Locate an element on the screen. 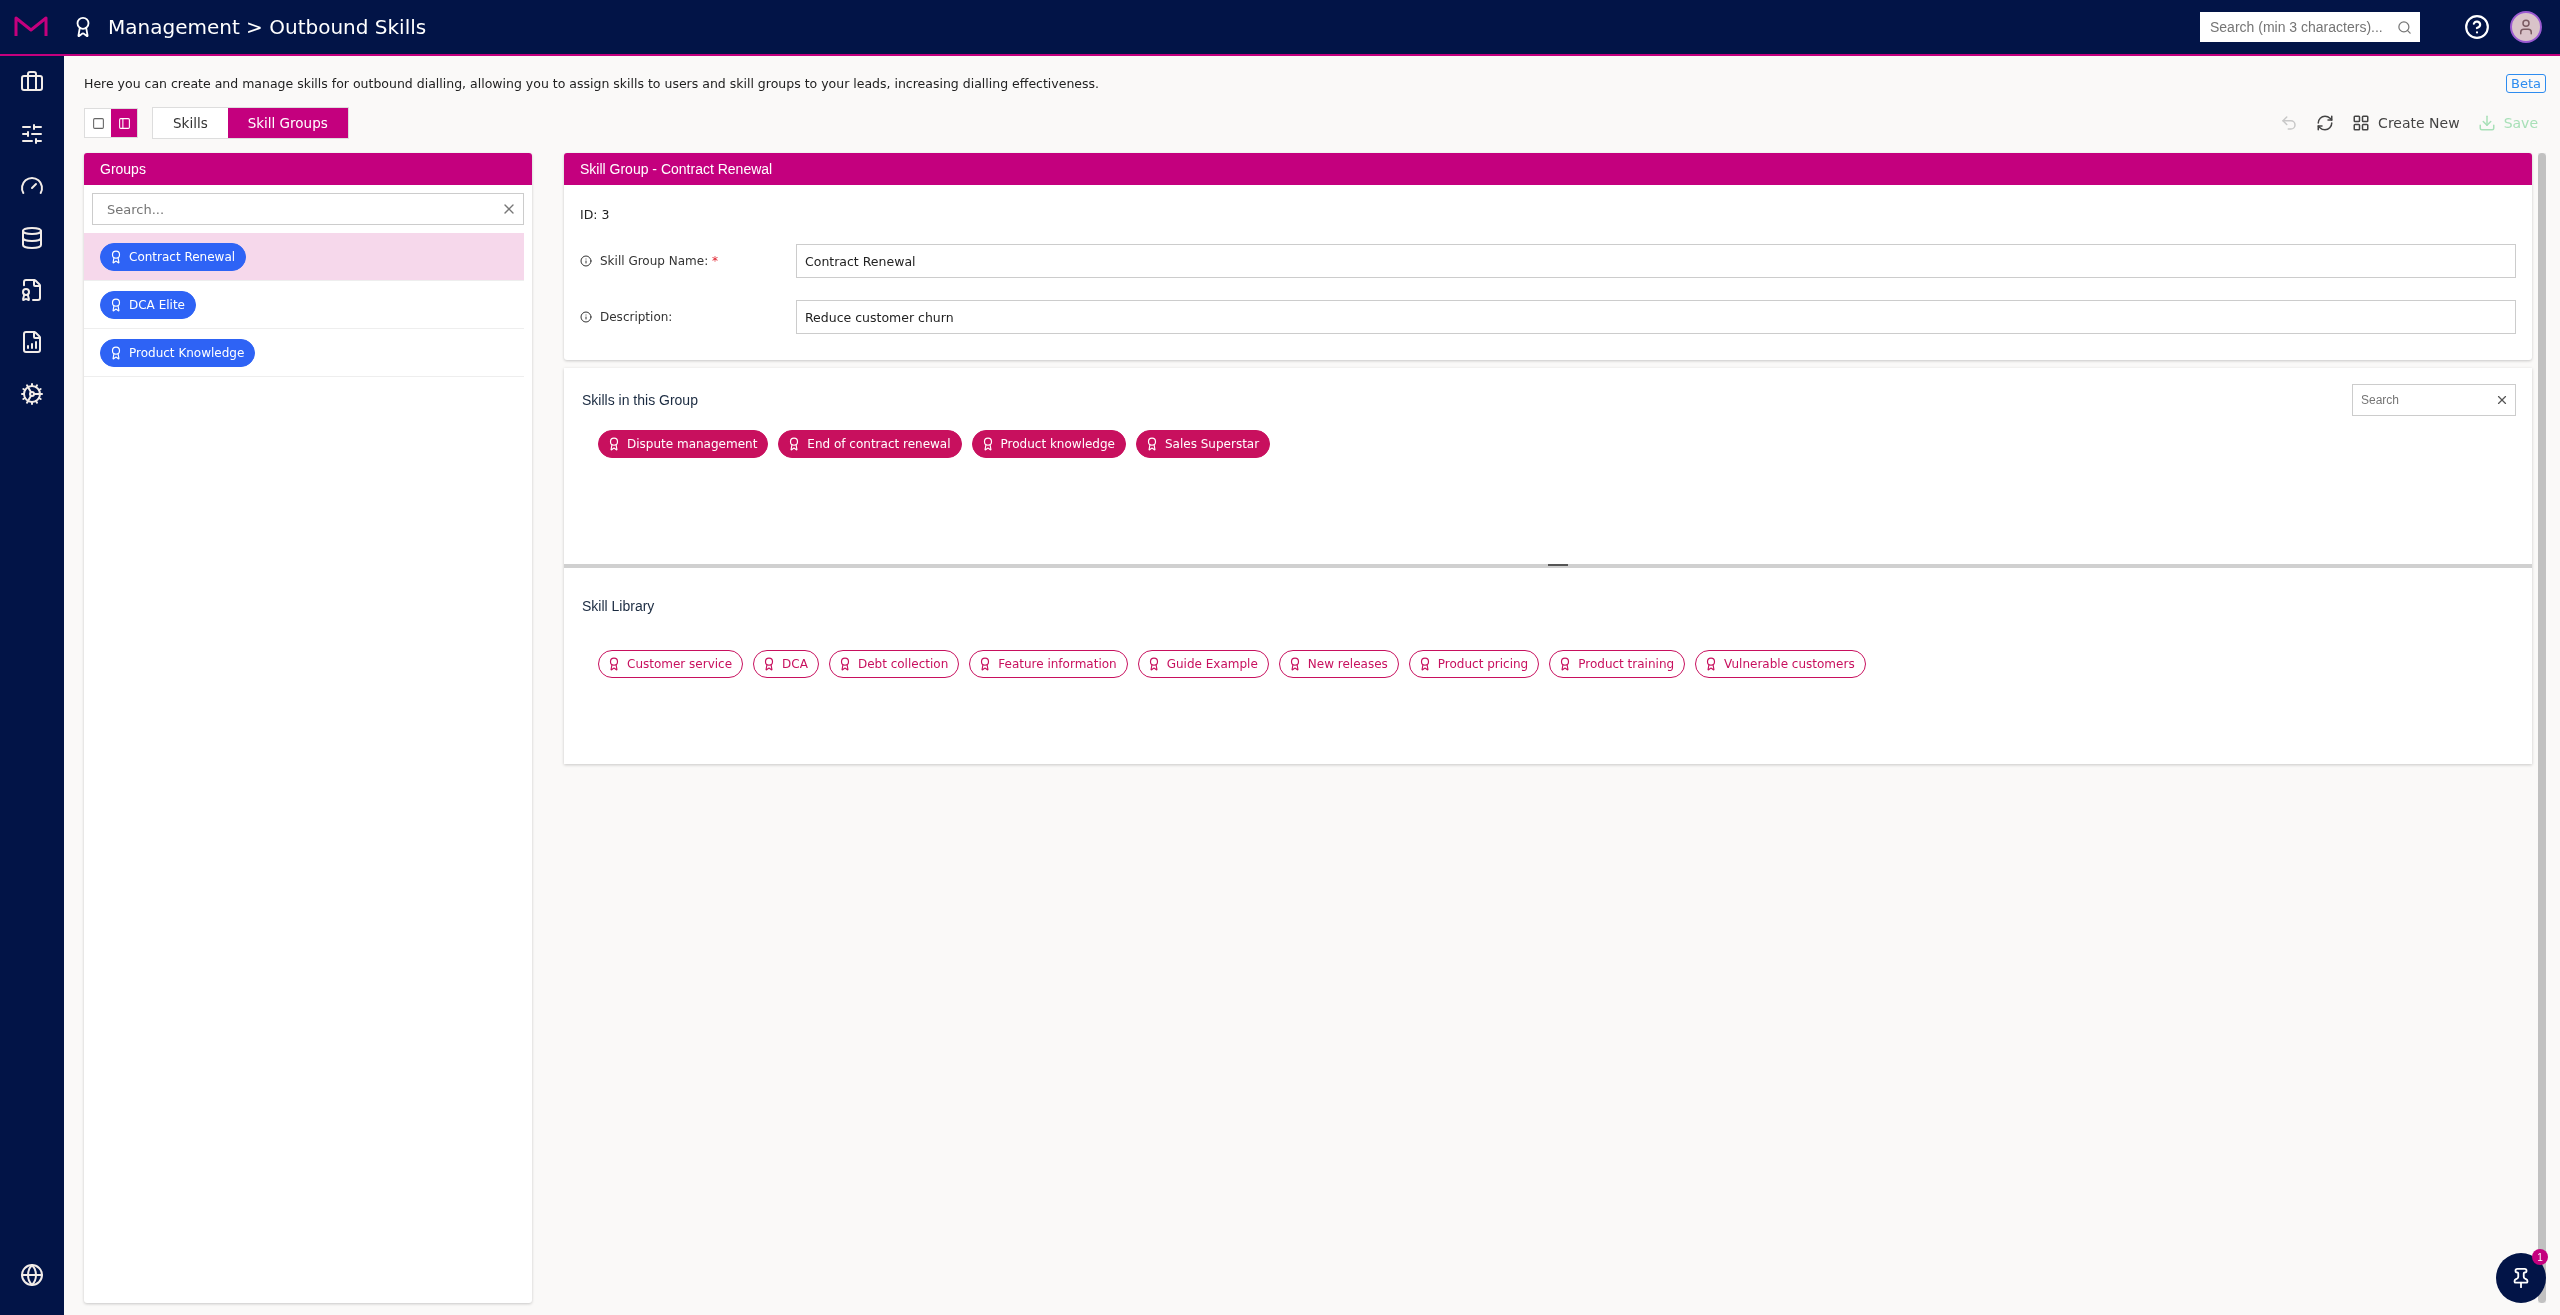  view-toggle-button is located at coordinates (124, 123).